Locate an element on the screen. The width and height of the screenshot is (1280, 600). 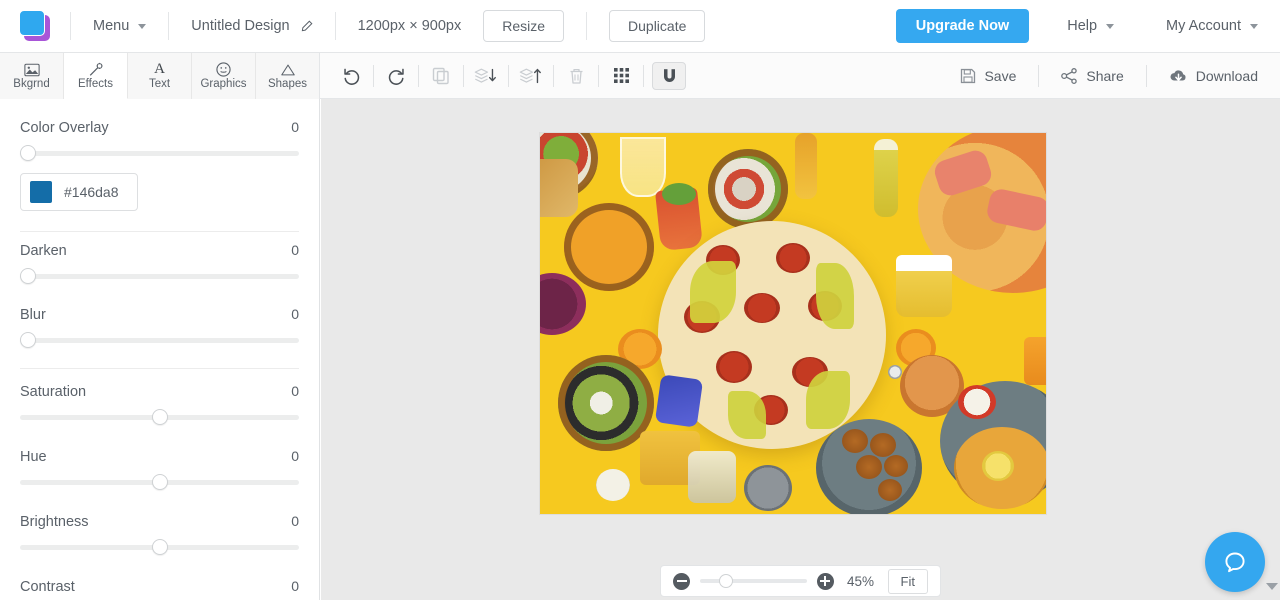
help-menu: Help is located at coordinates (1084, 26).